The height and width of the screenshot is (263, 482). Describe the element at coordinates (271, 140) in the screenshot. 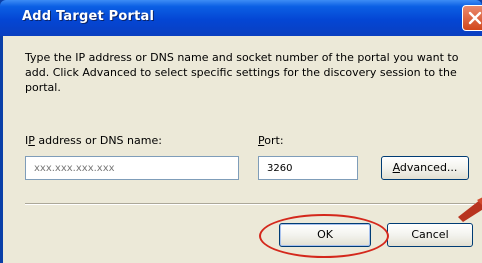

I see `port-label: Port:` at that location.